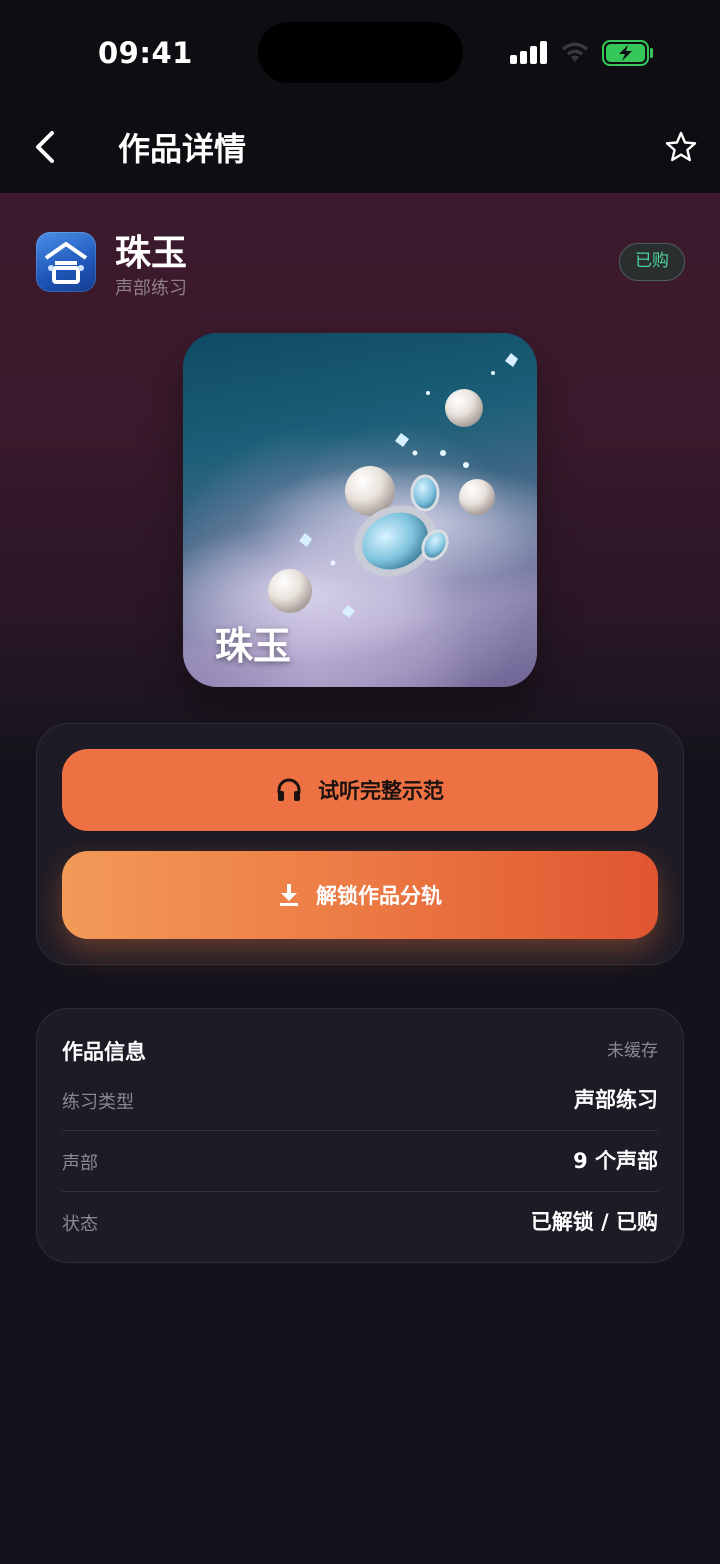 This screenshot has height=1564, width=720. What do you see at coordinates (360, 1222) in the screenshot?
I see `info-row-status: 状态 已解锁 / 已购` at bounding box center [360, 1222].